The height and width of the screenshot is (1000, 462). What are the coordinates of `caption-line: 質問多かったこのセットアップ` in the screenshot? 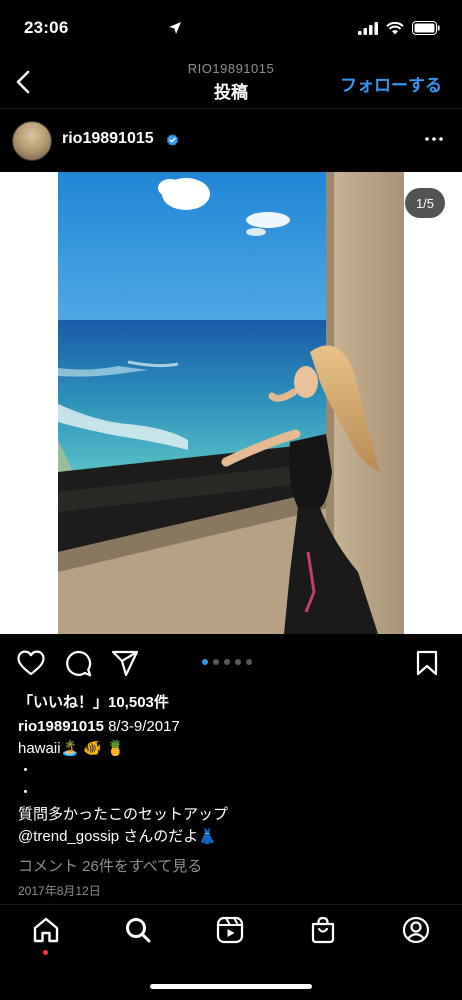 It's located at (123, 814).